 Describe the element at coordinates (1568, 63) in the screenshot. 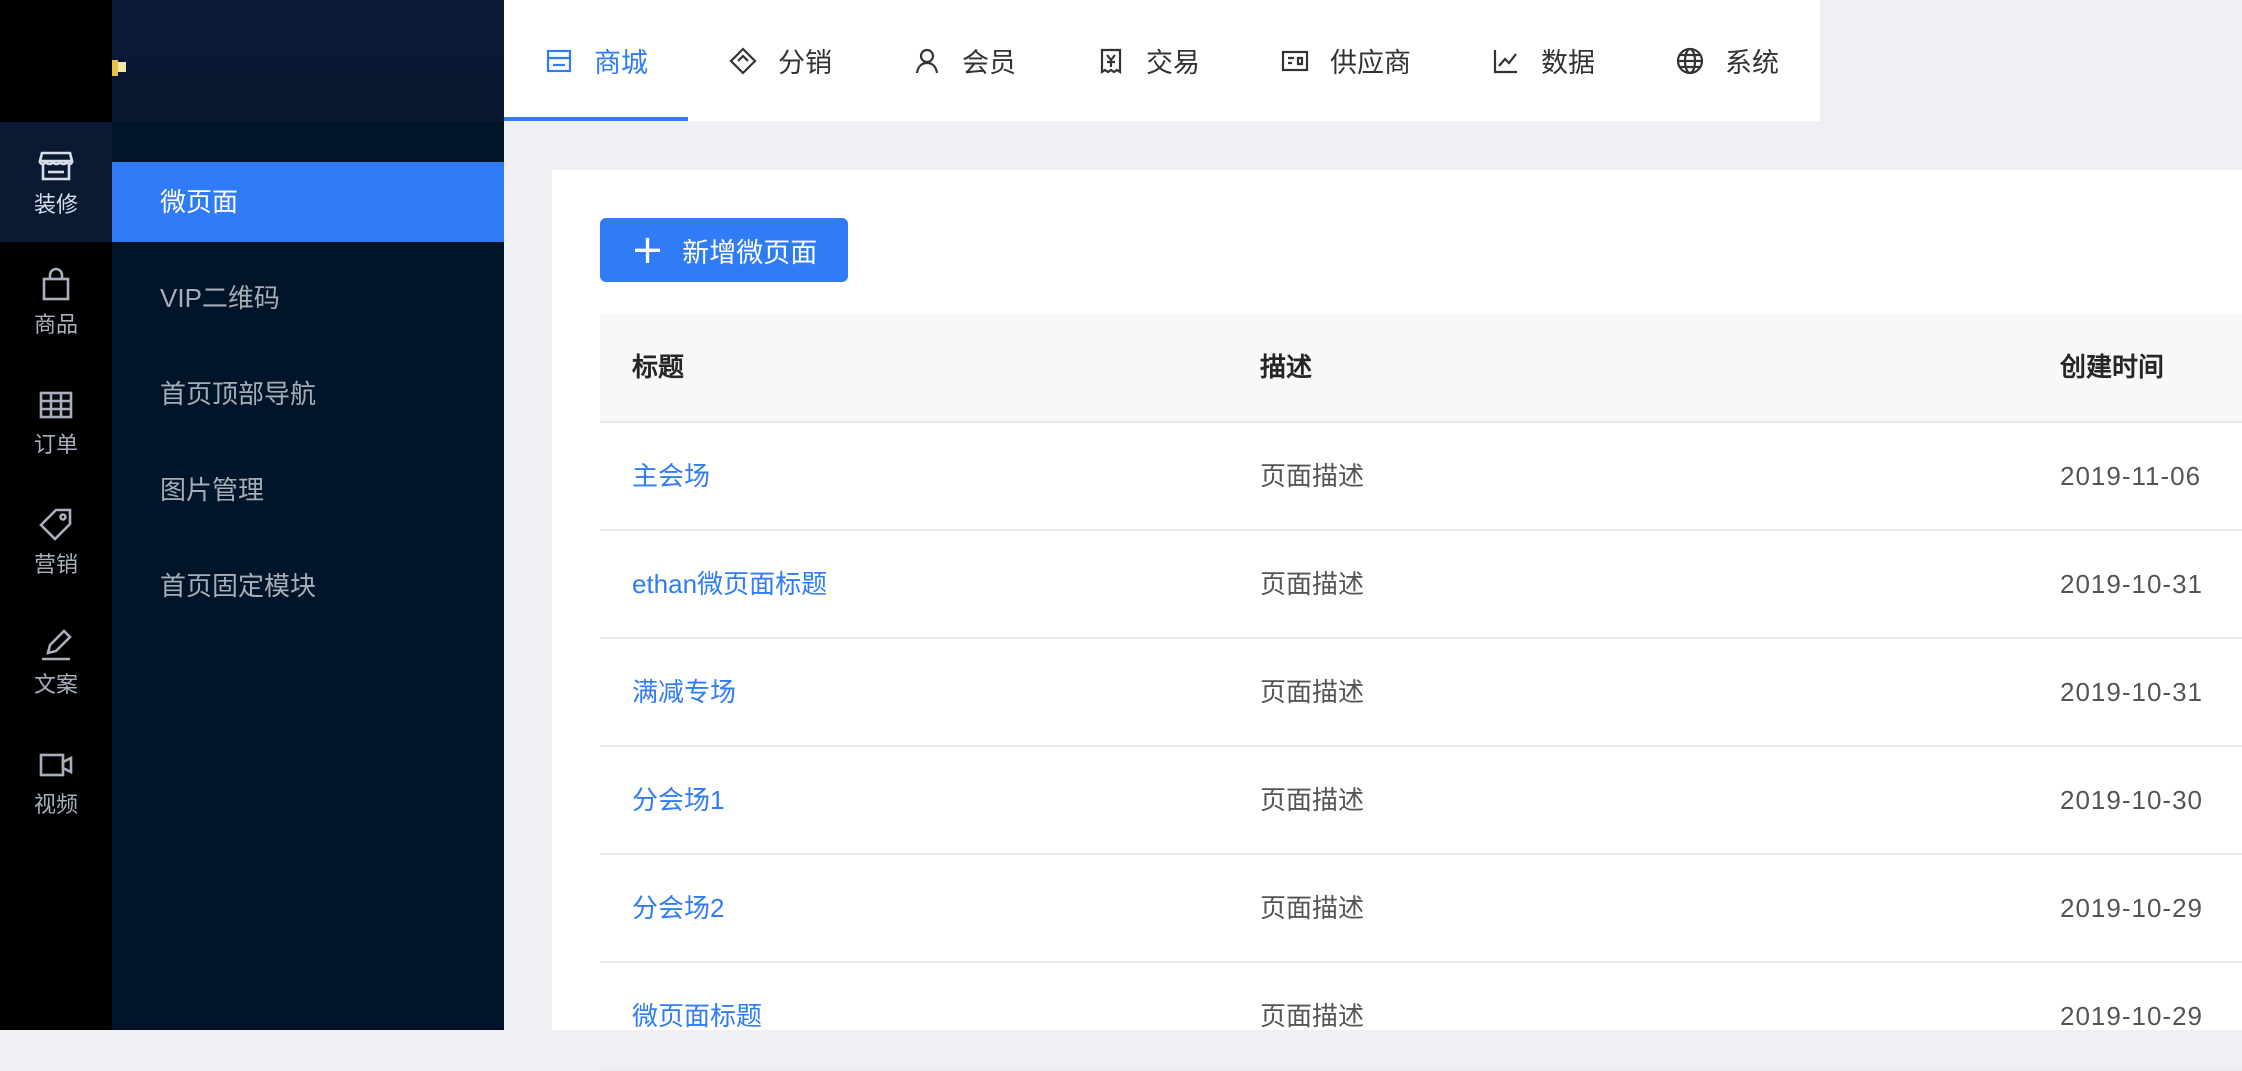

I see `tab-label: 数据` at that location.